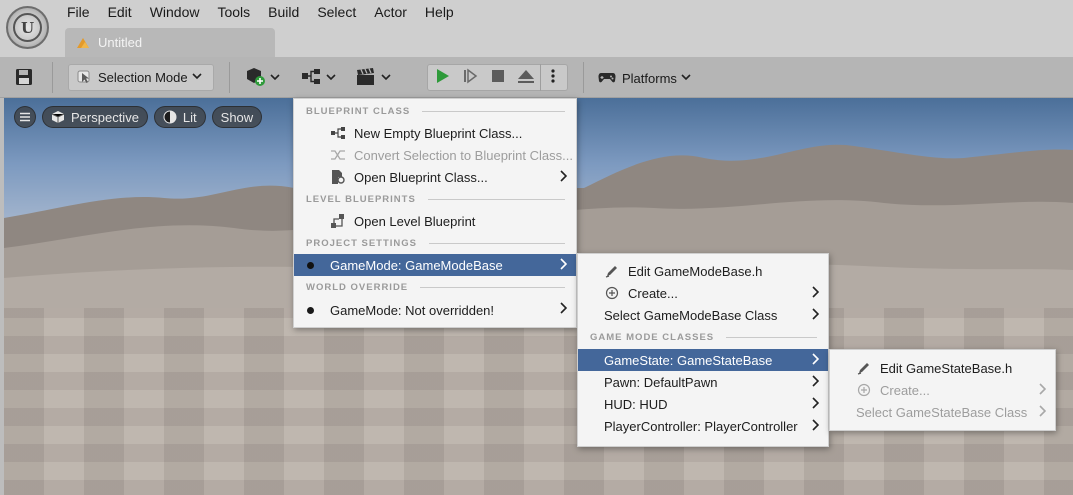 This screenshot has height=495, width=1073. I want to click on play-controls, so click(497, 77).